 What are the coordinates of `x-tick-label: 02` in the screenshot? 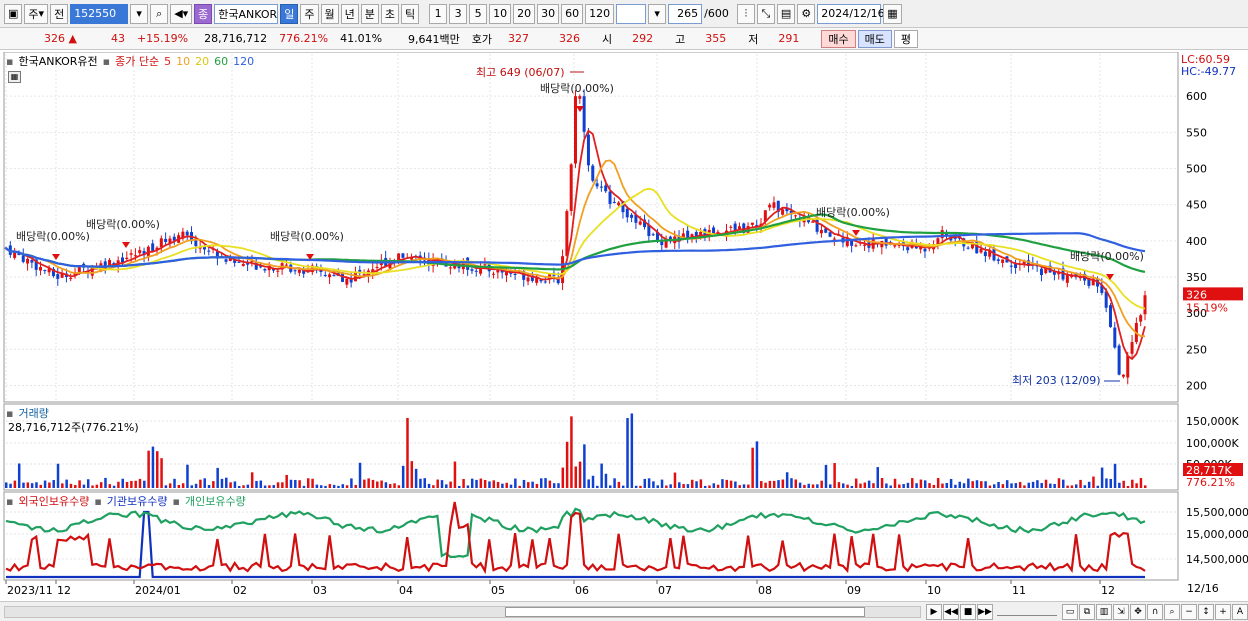 It's located at (240, 590).